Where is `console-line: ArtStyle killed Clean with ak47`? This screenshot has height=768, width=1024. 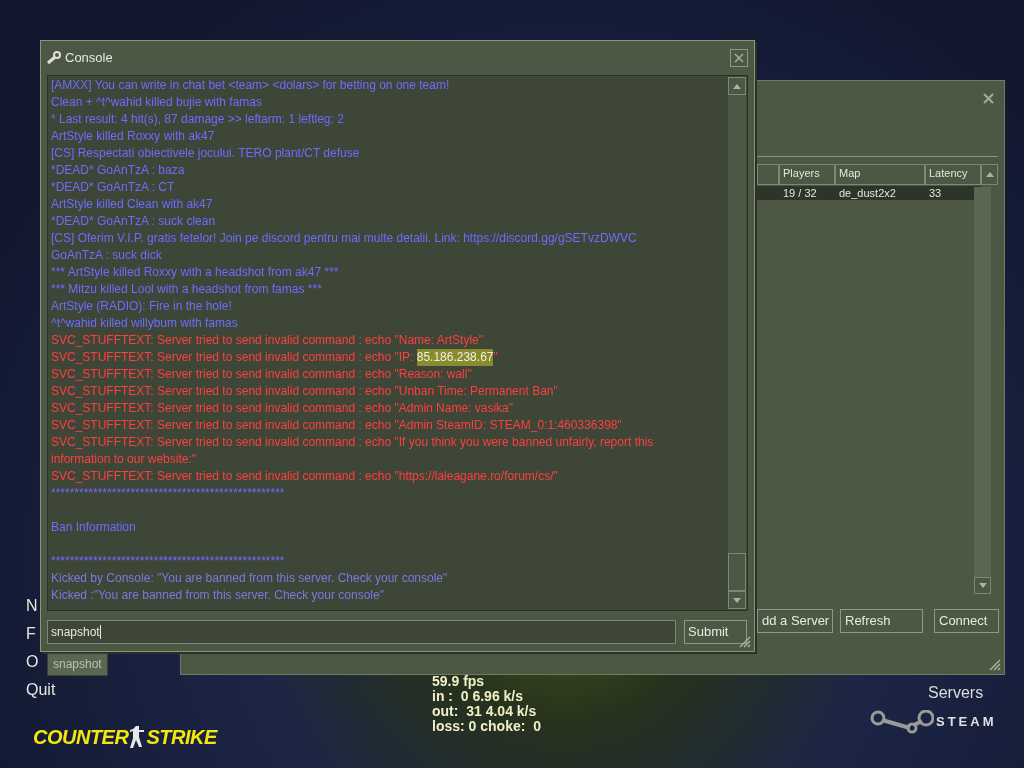
console-line: ArtStyle killed Clean with ak47 is located at coordinates (132, 204).